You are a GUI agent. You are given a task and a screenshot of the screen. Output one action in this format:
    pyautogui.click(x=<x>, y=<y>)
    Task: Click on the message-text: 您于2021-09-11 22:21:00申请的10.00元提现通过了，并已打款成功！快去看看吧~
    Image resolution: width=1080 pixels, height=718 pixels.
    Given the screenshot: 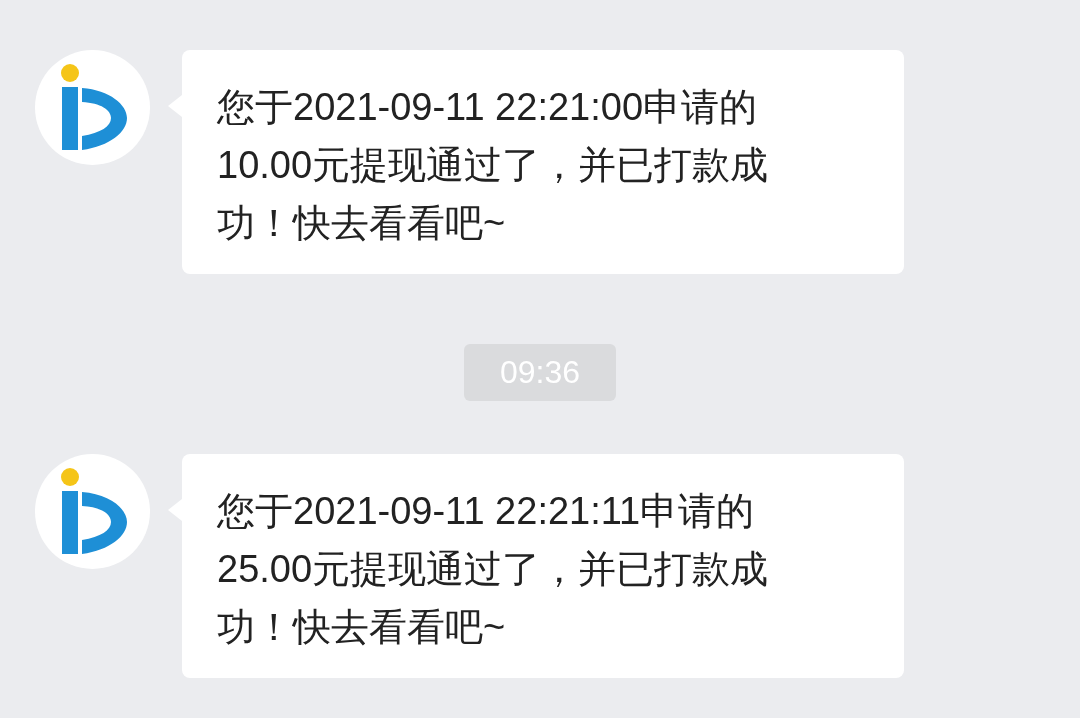 What is the action you would take?
    pyautogui.click(x=493, y=165)
    